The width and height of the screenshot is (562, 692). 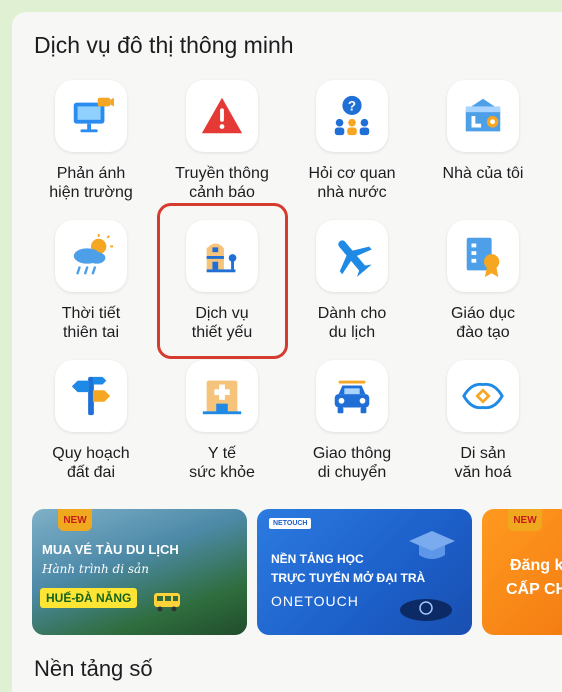 I want to click on service-truyen-thong: Truyền thông cảnh báo, so click(x=222, y=141).